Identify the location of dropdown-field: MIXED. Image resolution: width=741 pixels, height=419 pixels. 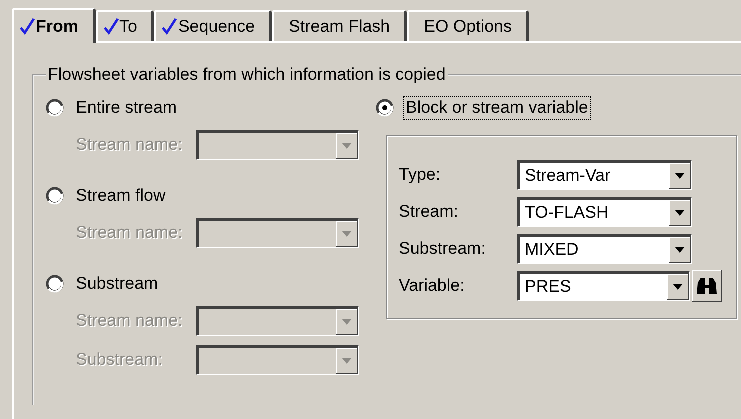
(604, 249).